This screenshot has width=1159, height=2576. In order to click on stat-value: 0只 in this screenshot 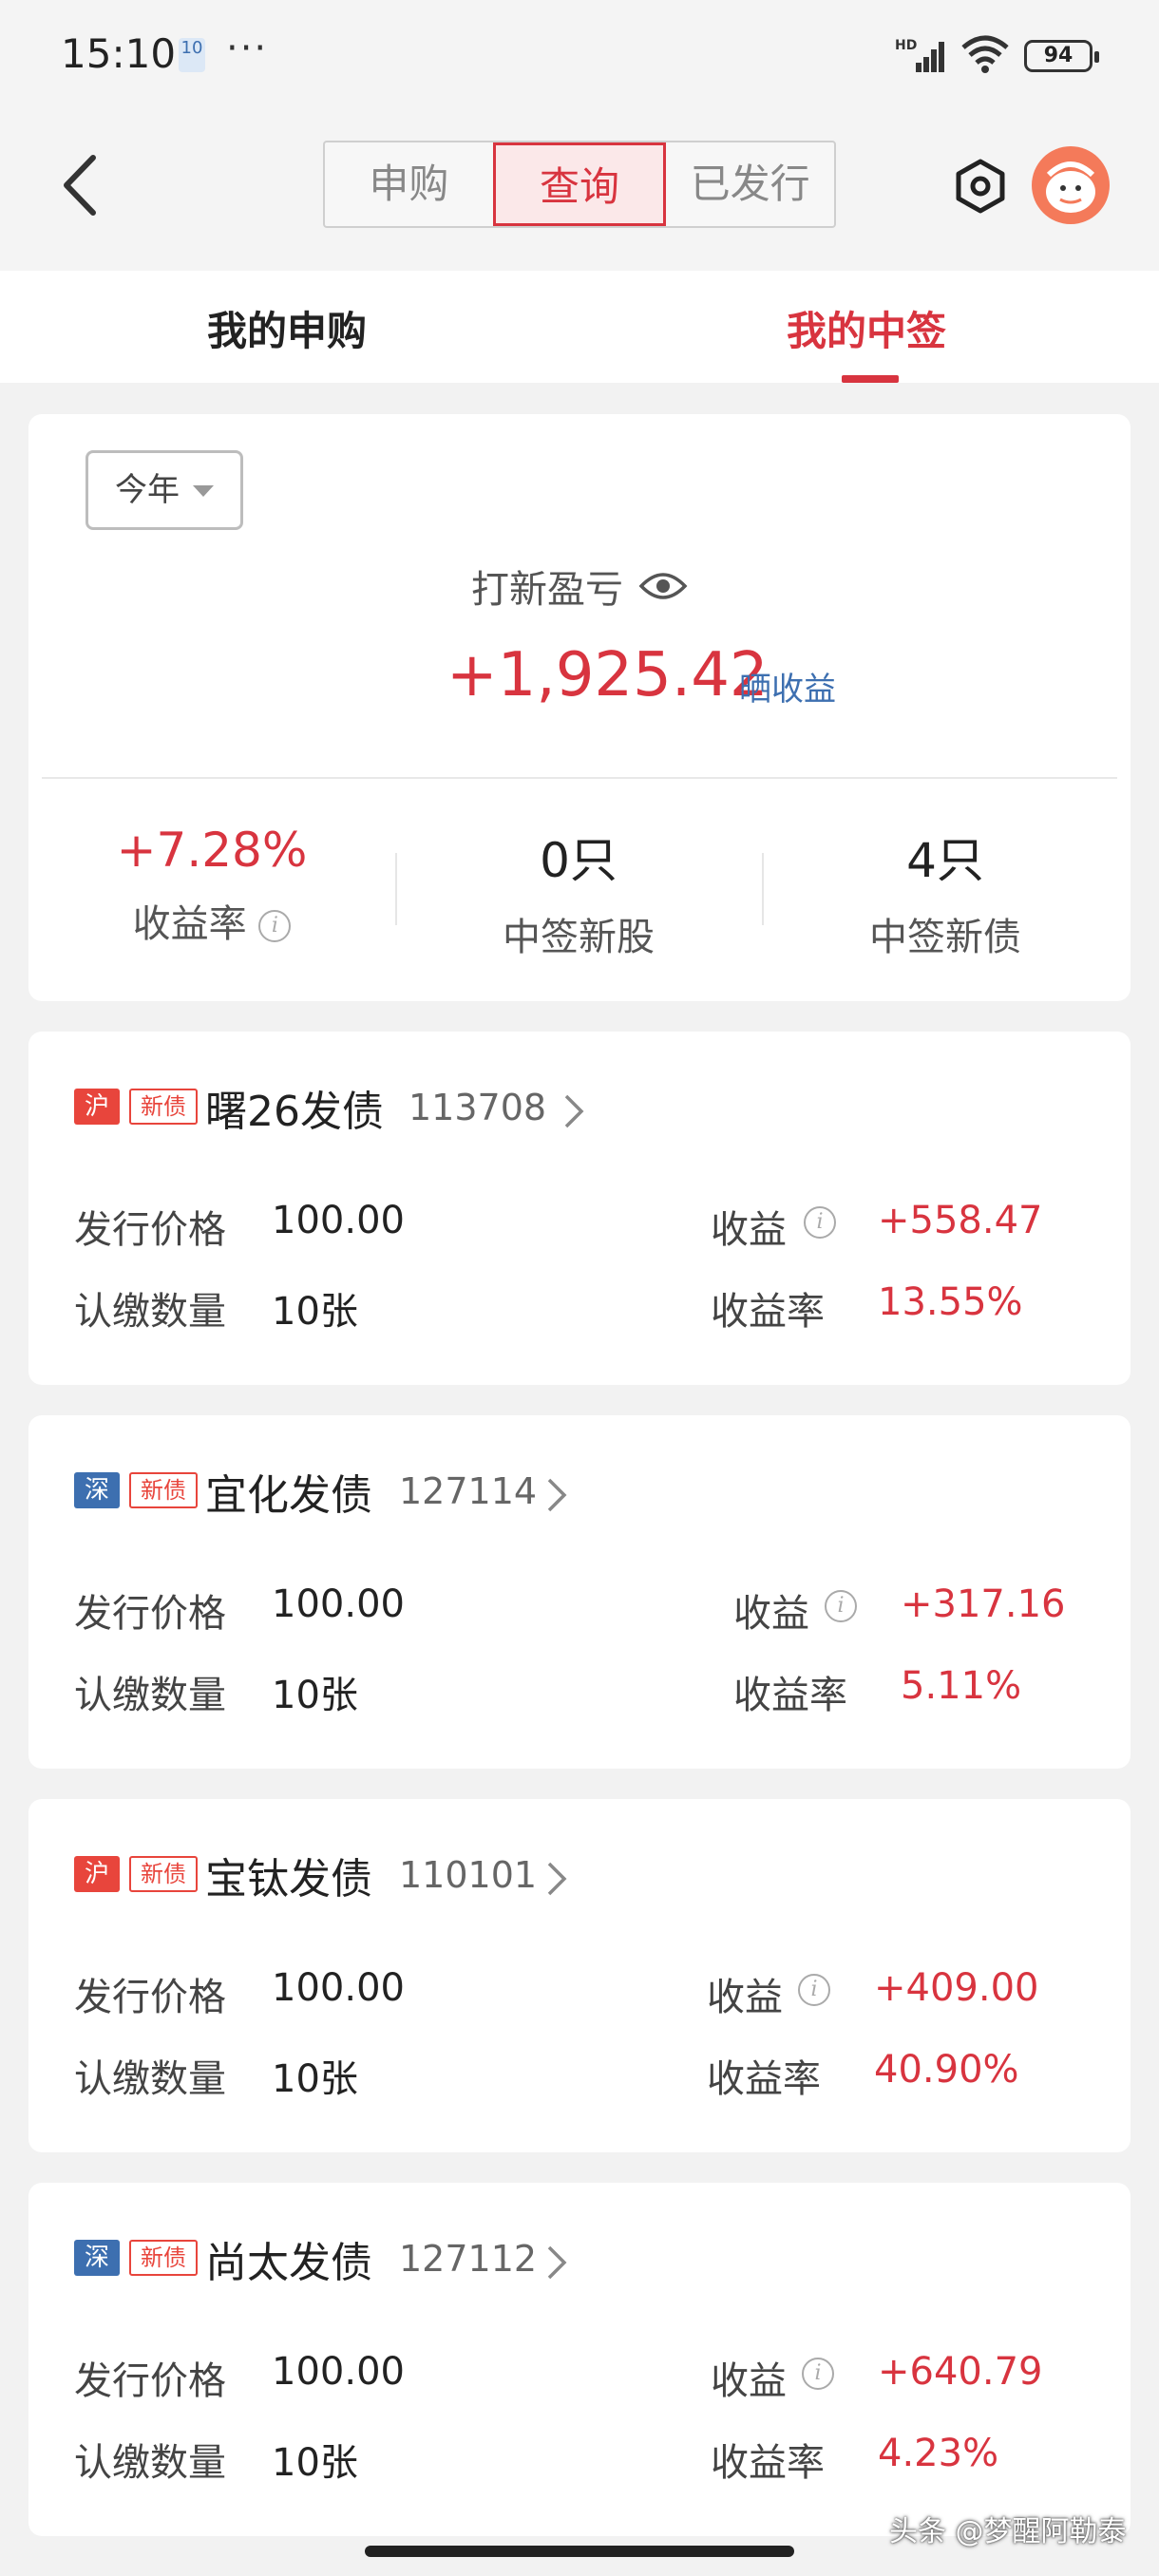, I will do `click(579, 860)`.